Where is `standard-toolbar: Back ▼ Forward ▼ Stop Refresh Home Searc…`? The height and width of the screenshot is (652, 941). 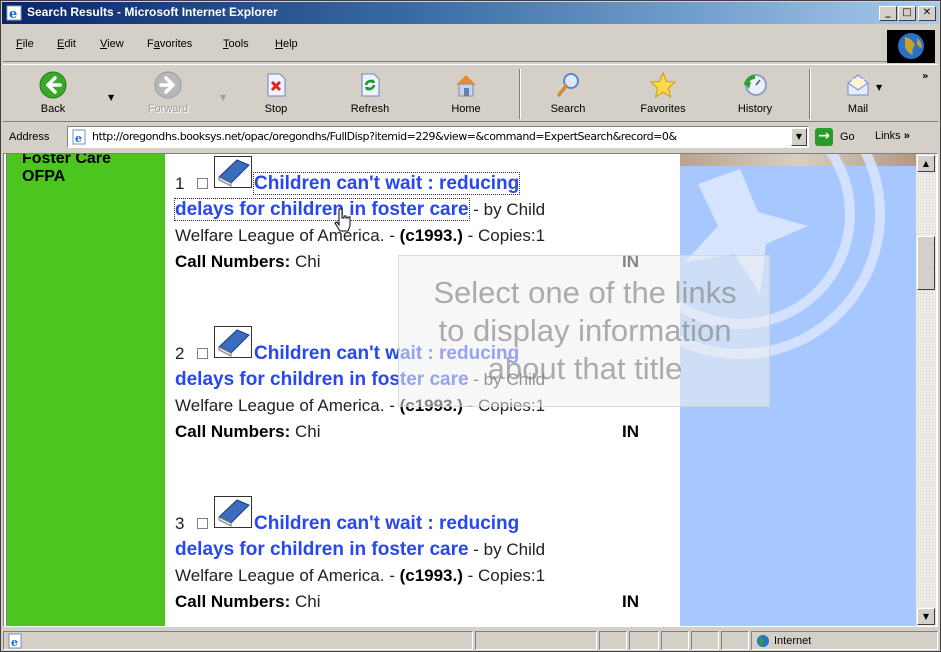 standard-toolbar: Back ▼ Forward ▼ Stop Refresh Home Searc… is located at coordinates (470, 93).